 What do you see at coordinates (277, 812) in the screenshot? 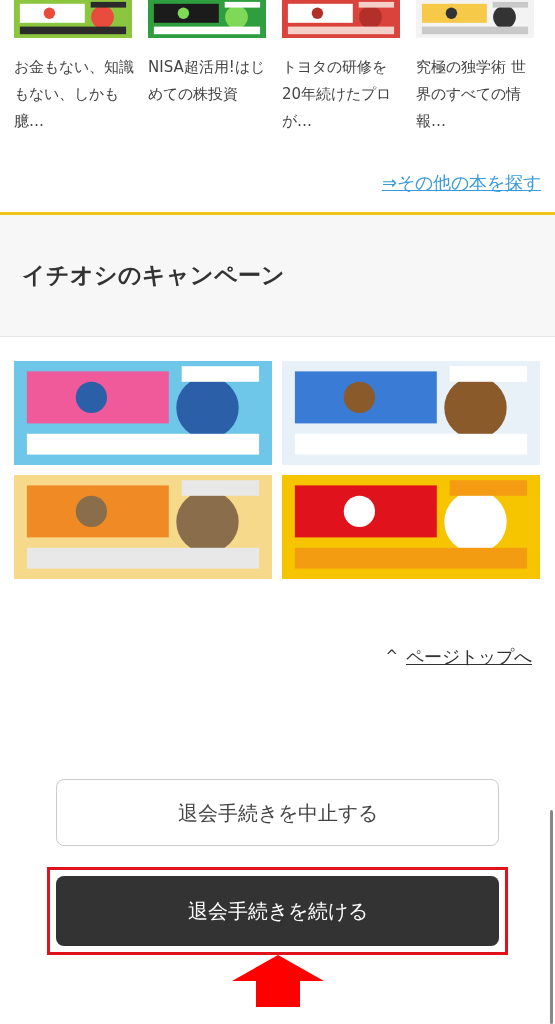
I see `cancel-button: 退会手続きを中止する` at bounding box center [277, 812].